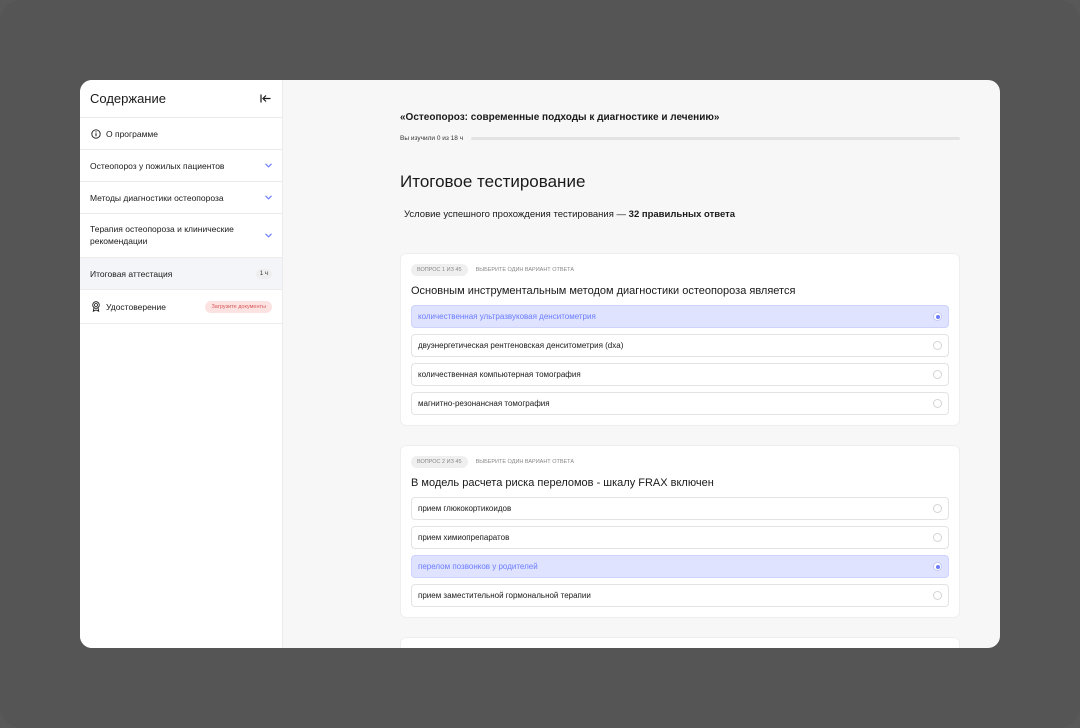 This screenshot has height=728, width=1080. What do you see at coordinates (131, 273) in the screenshot?
I see `sidebar-item-label: Итоговая аттестация` at bounding box center [131, 273].